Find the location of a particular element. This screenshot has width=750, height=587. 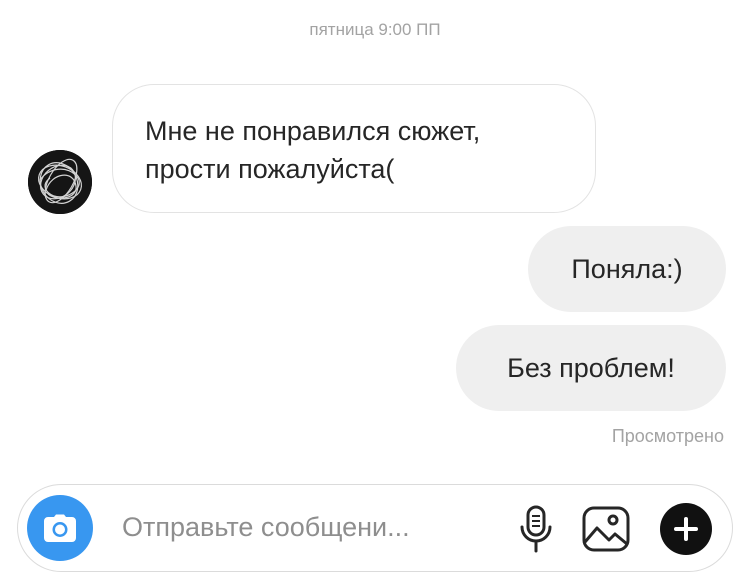

message-line: Мне не понравился сюжет, is located at coordinates (313, 131).